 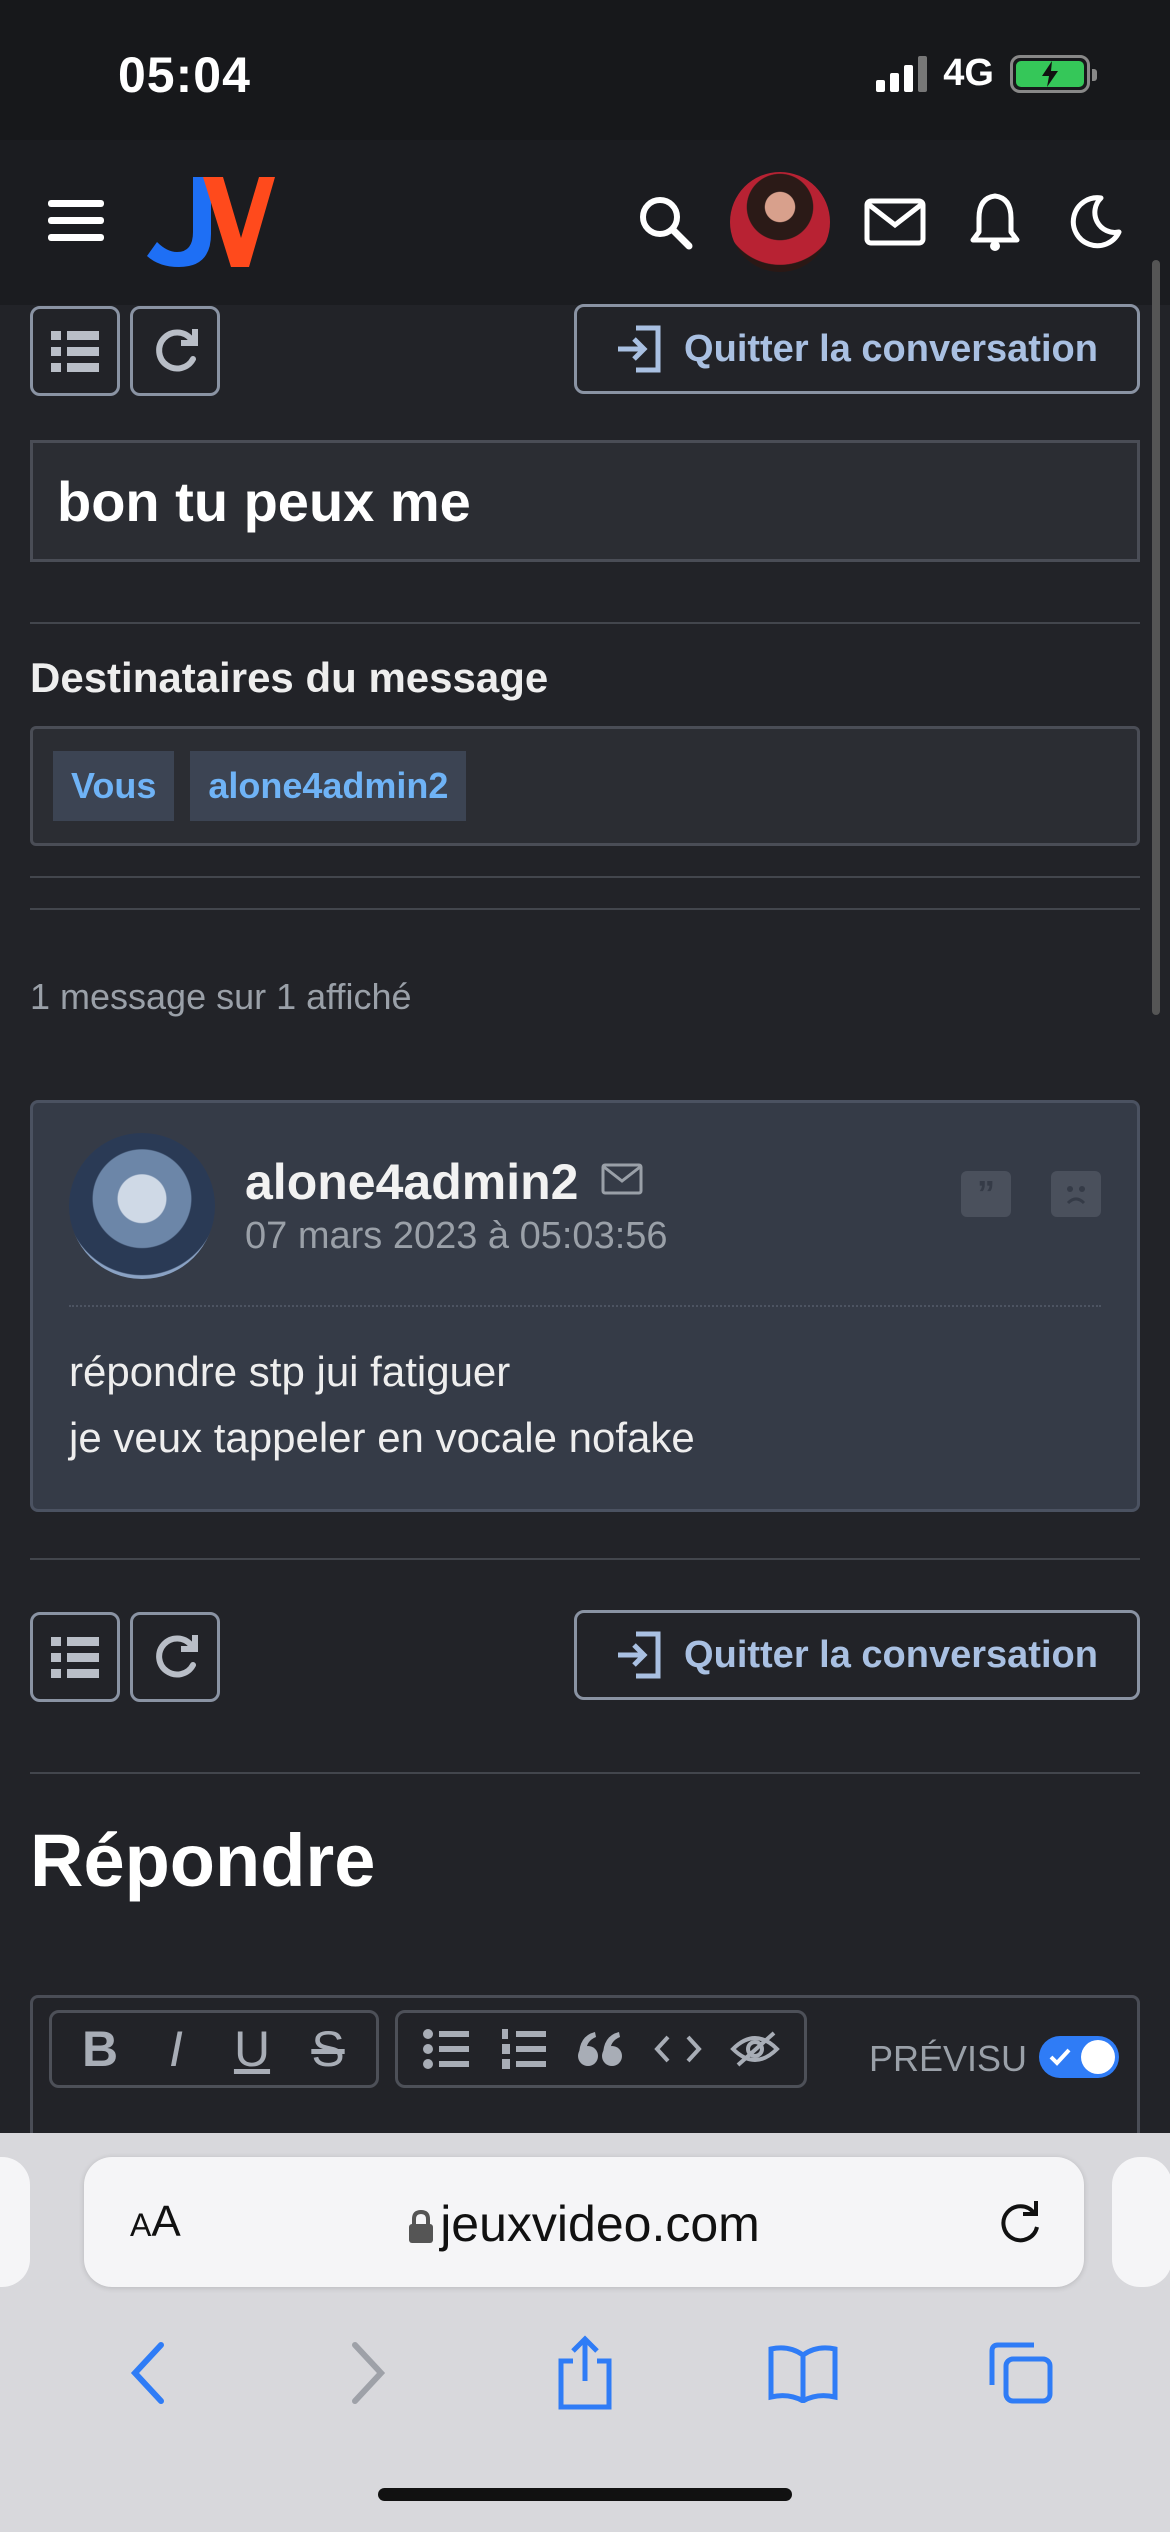 I want to click on user-avatar, so click(x=780, y=222).